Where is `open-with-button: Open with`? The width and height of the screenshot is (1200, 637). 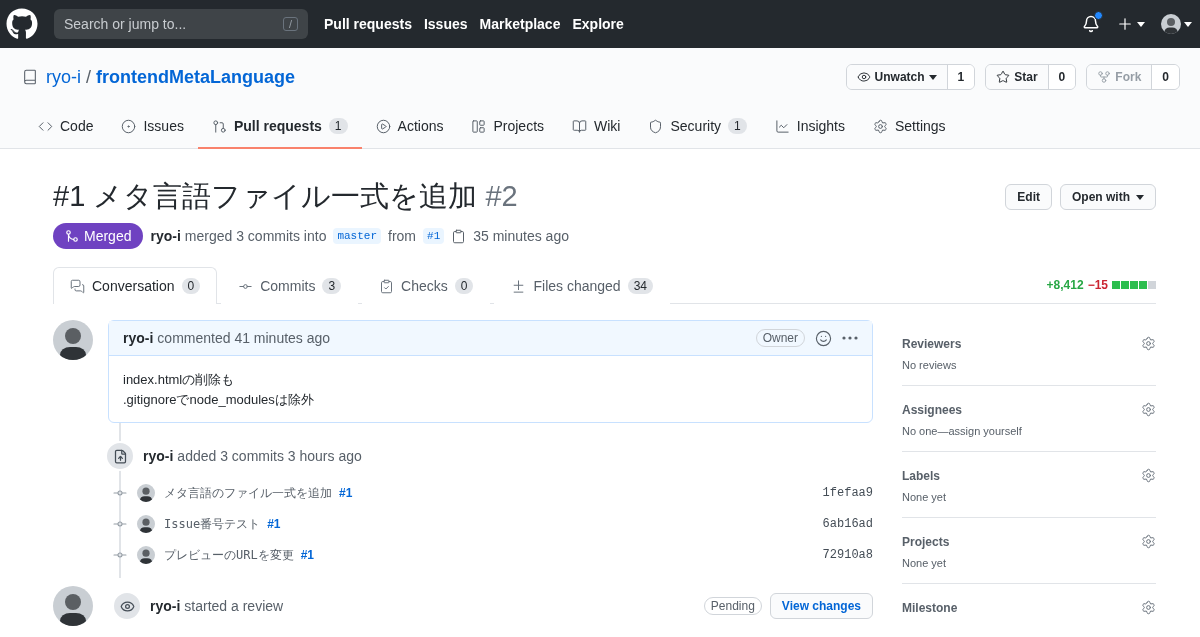
open-with-button: Open with is located at coordinates (1108, 197).